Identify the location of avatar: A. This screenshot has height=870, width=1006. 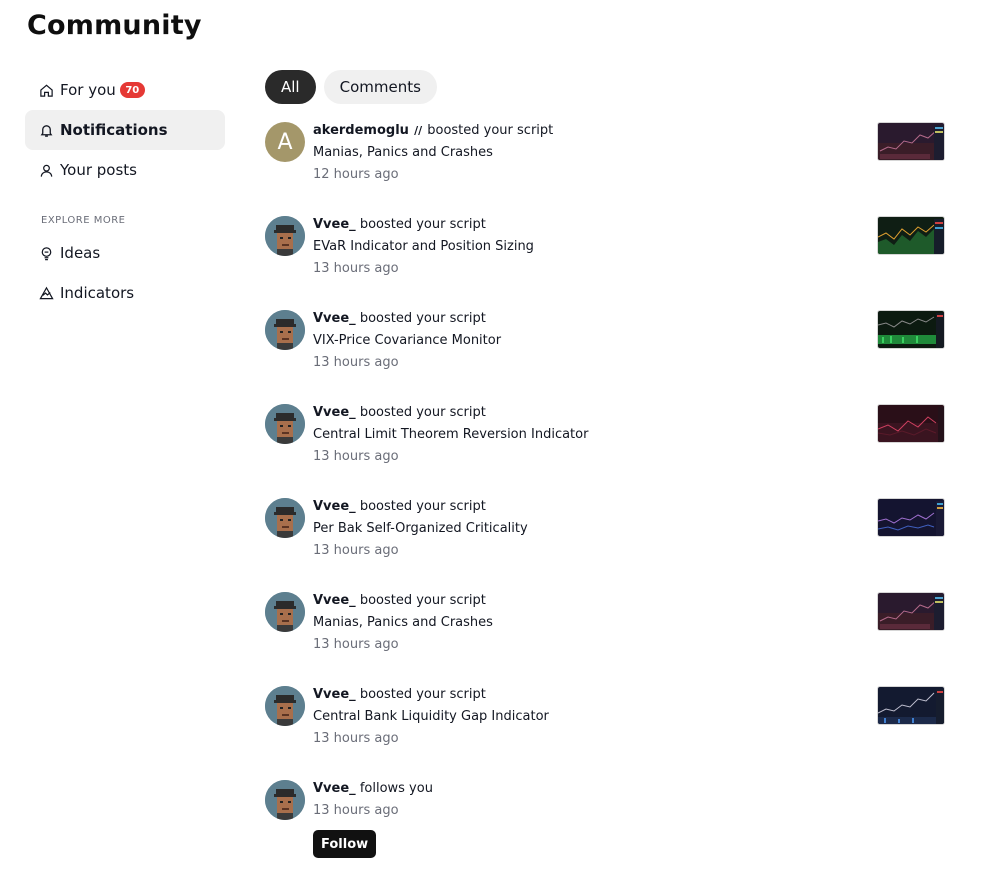
(285, 142).